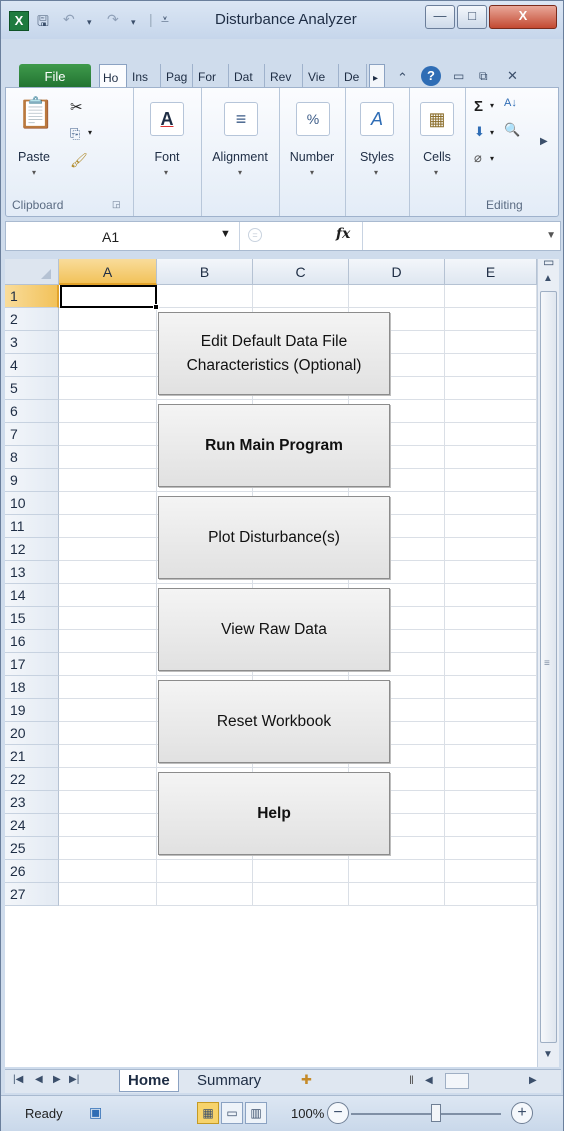  I want to click on styles-dropdown-icon: ▾, so click(376, 172).